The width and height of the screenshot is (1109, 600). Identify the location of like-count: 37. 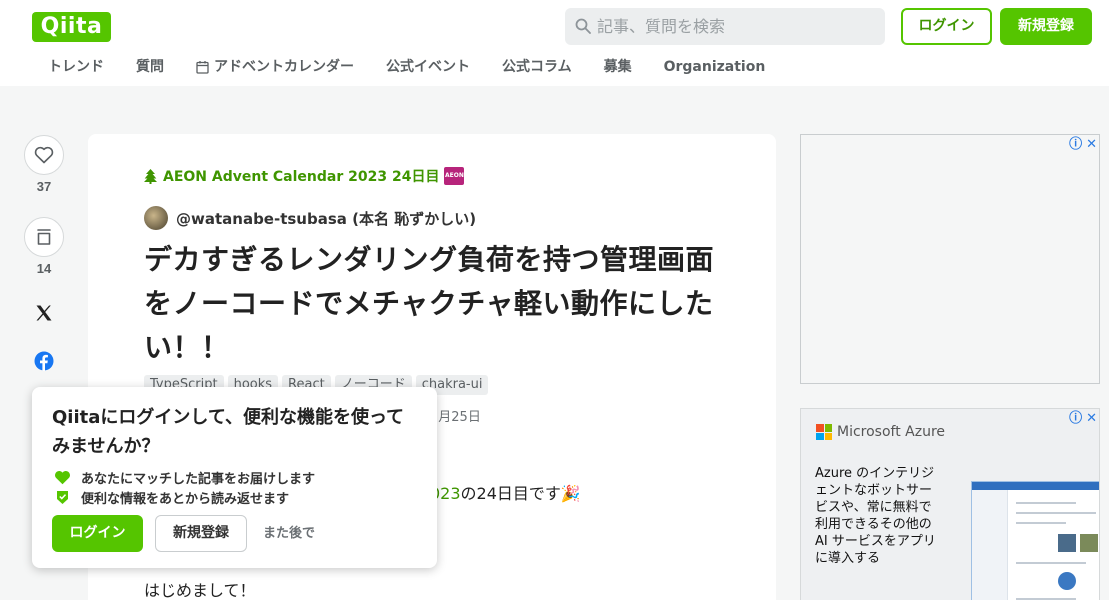
(44, 186).